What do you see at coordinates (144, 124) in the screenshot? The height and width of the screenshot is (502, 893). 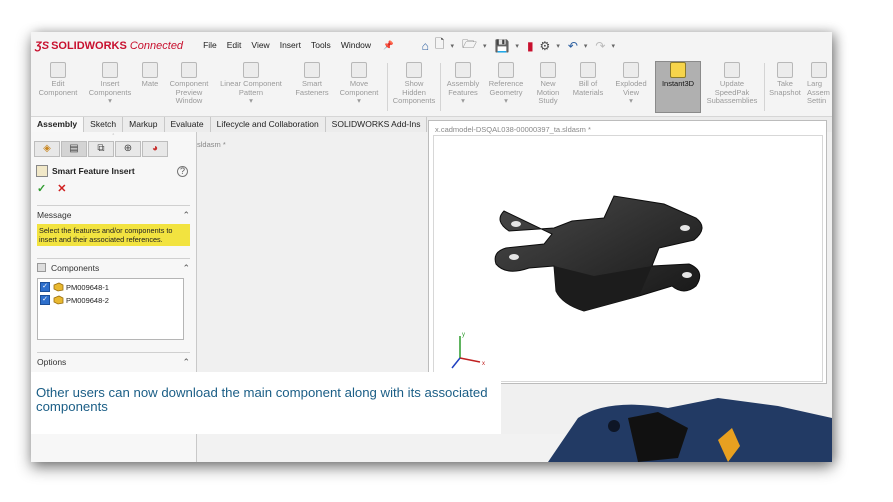 I see `tab-markup: Markup` at bounding box center [144, 124].